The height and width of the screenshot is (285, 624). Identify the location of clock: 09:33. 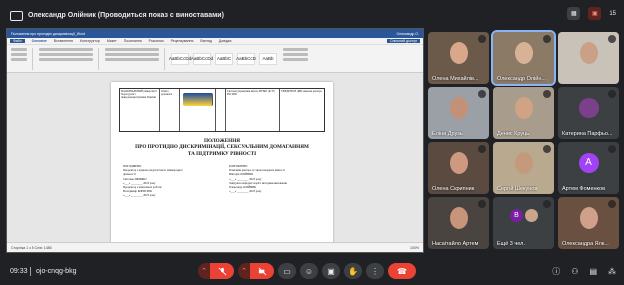
(19, 271).